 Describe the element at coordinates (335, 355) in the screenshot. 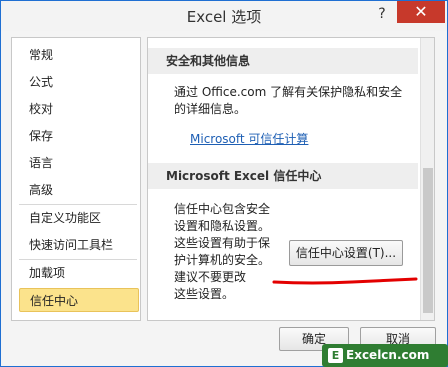

I see `excel-logo-icon: E` at that location.